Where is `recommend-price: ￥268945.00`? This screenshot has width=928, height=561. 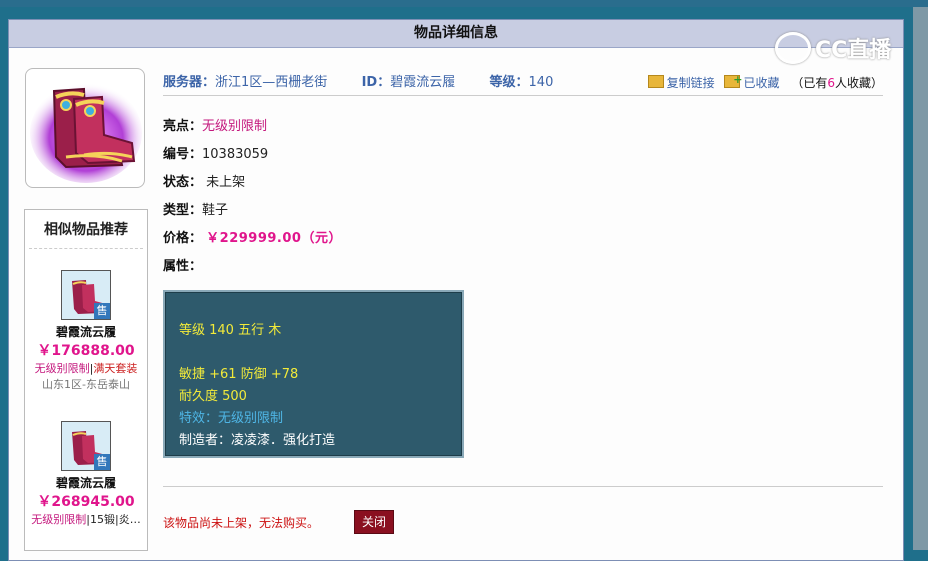 recommend-price: ￥268945.00 is located at coordinates (86, 502).